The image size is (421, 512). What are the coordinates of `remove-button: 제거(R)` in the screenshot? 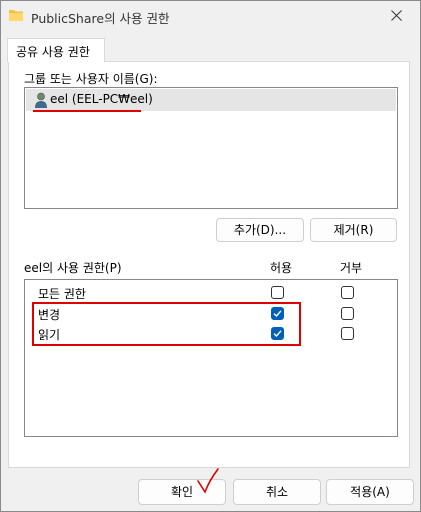 It's located at (353, 230).